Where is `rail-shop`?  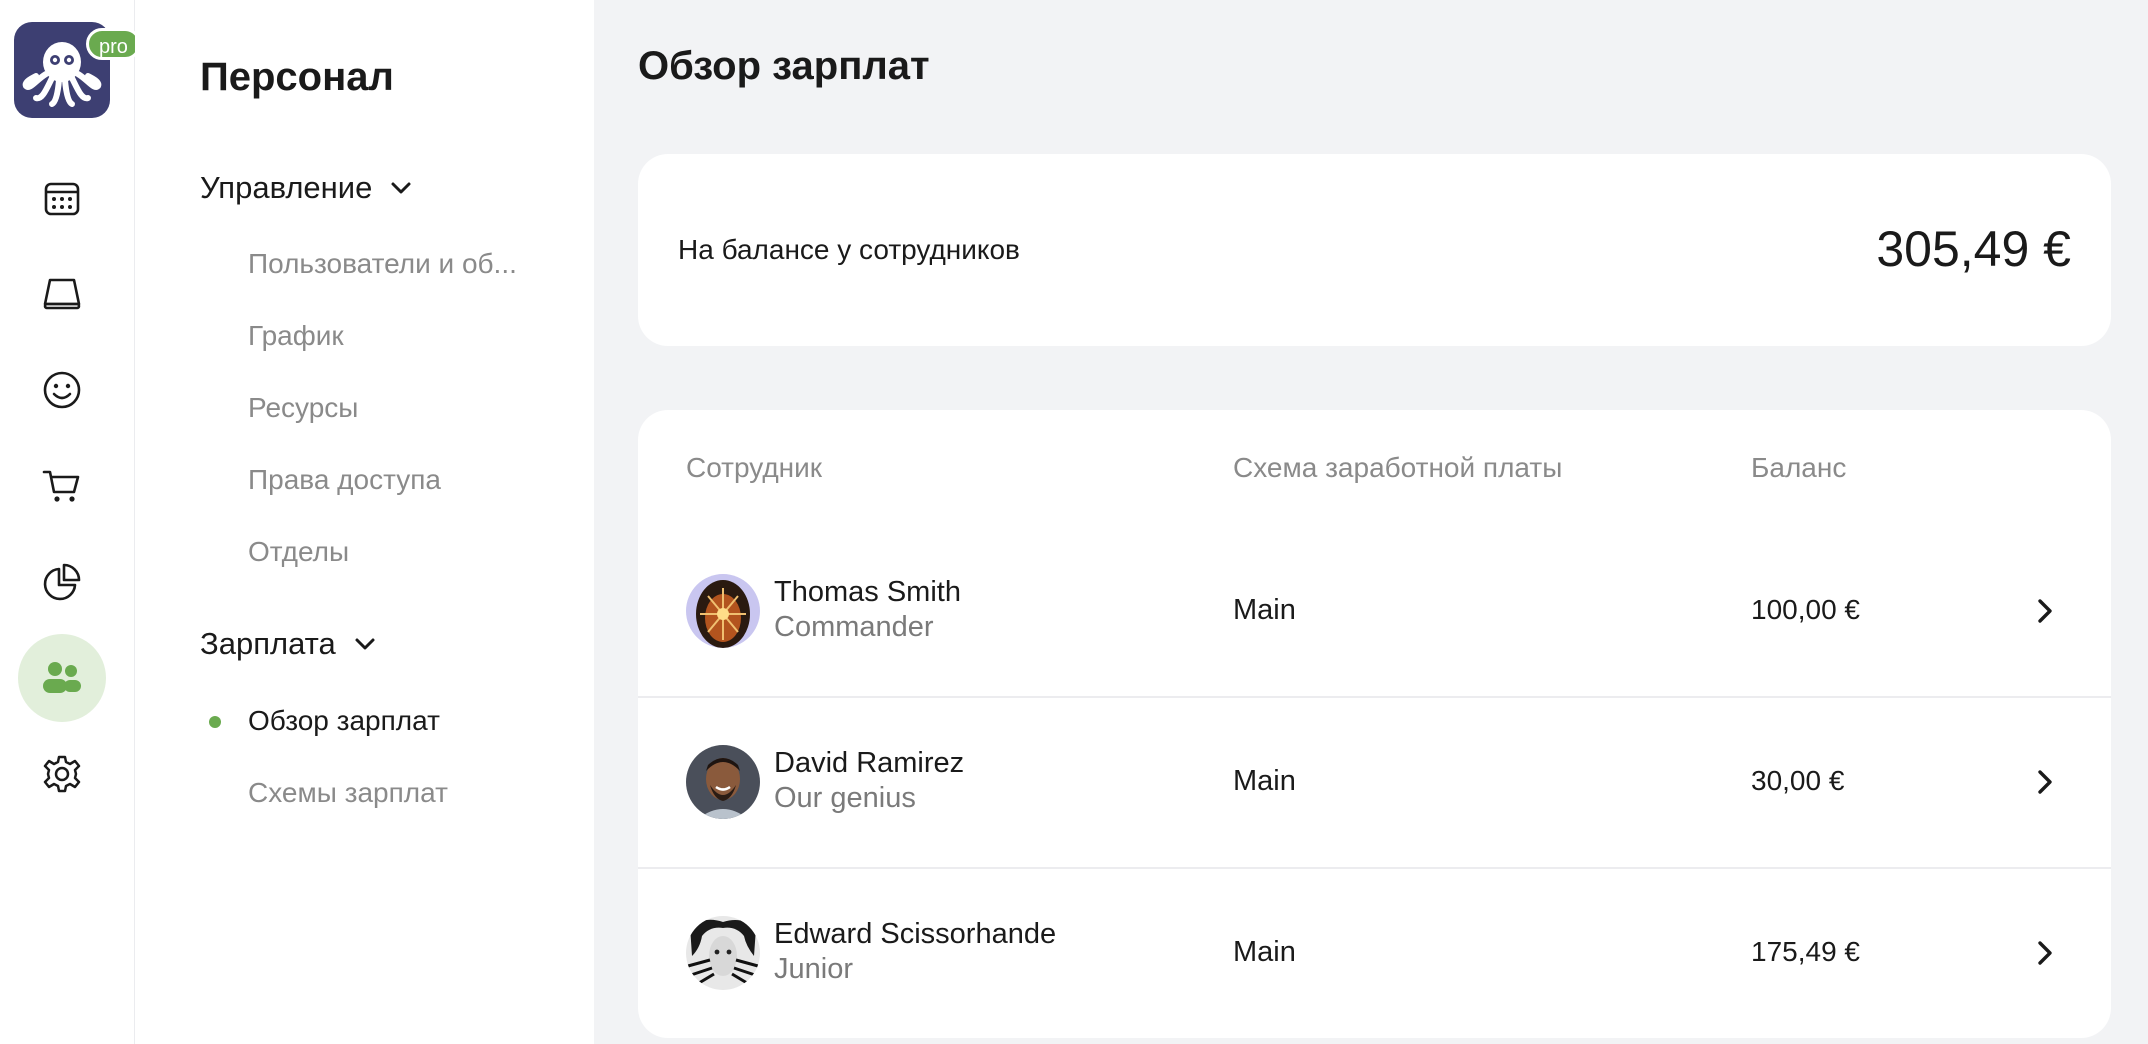
rail-shop is located at coordinates (62, 486).